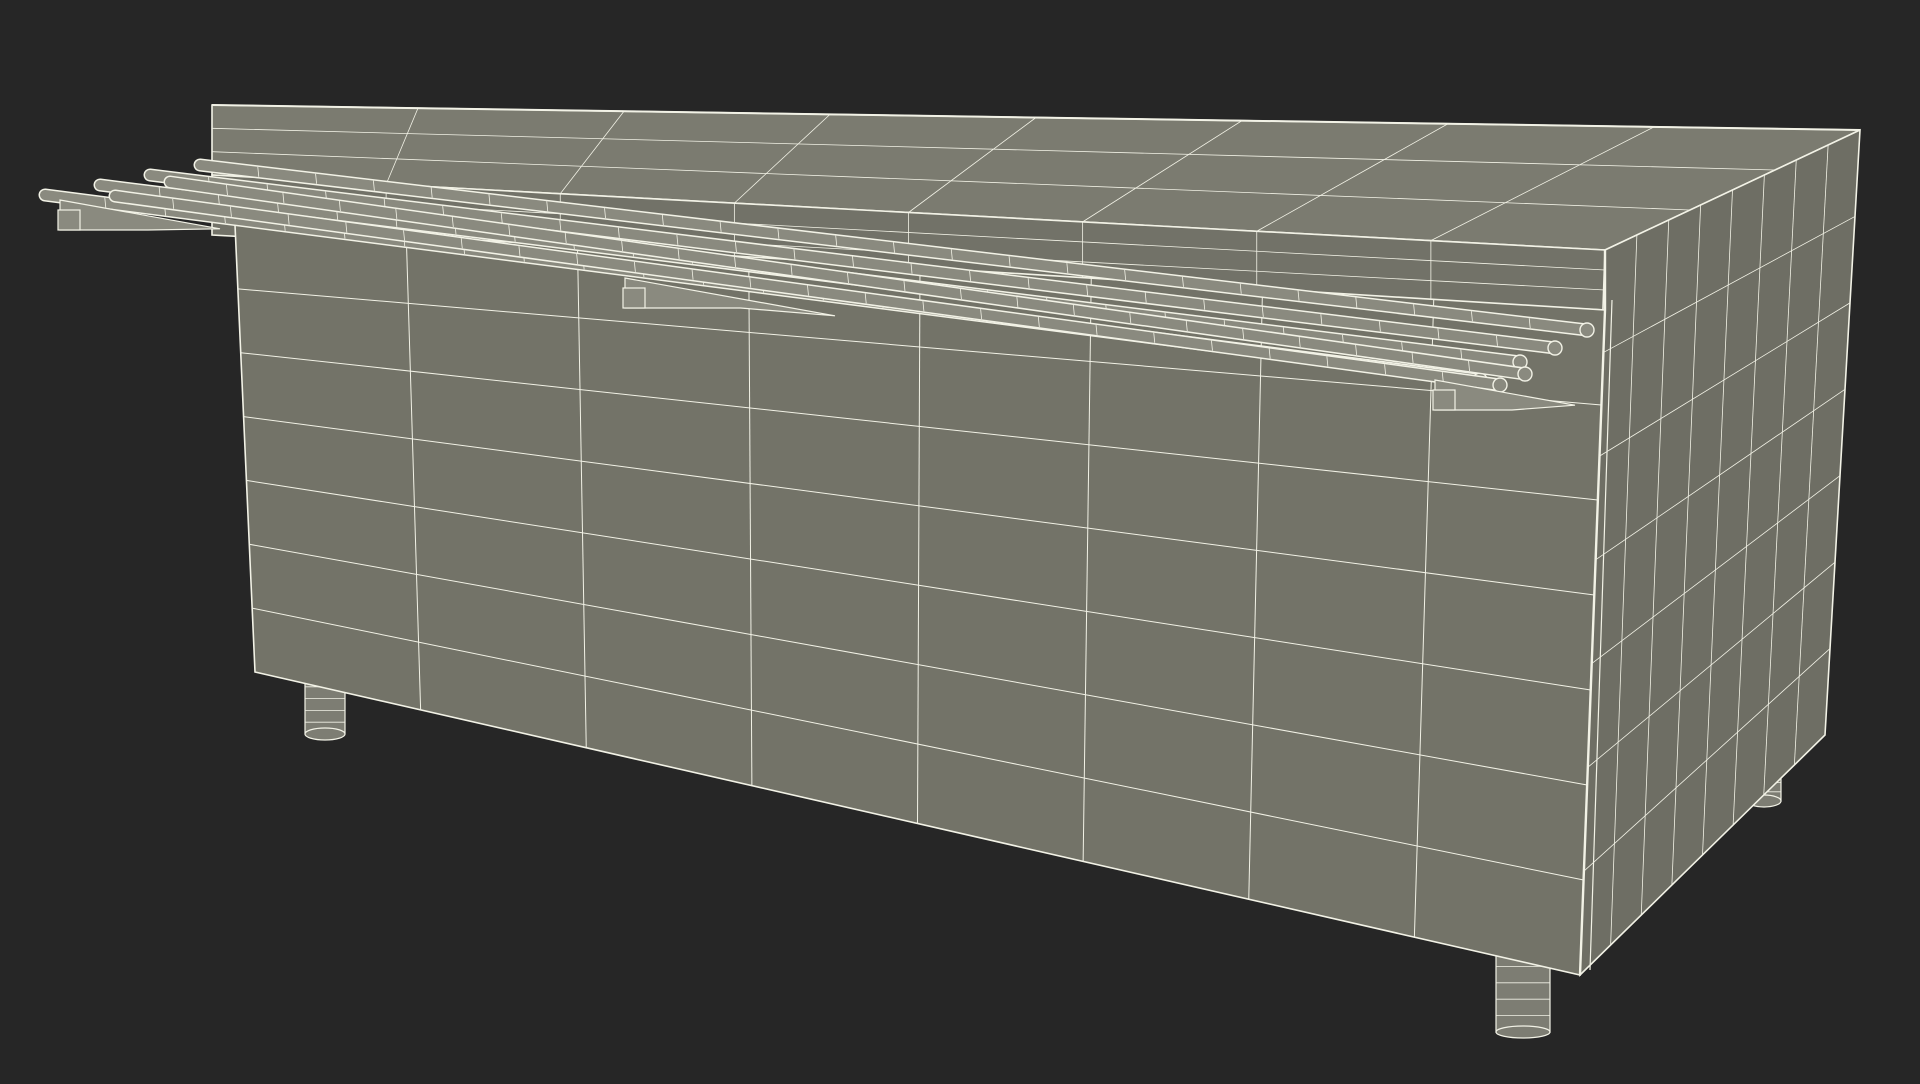 The width and height of the screenshot is (1920, 1084). I want to click on side-face-panel, so click(1720, 552).